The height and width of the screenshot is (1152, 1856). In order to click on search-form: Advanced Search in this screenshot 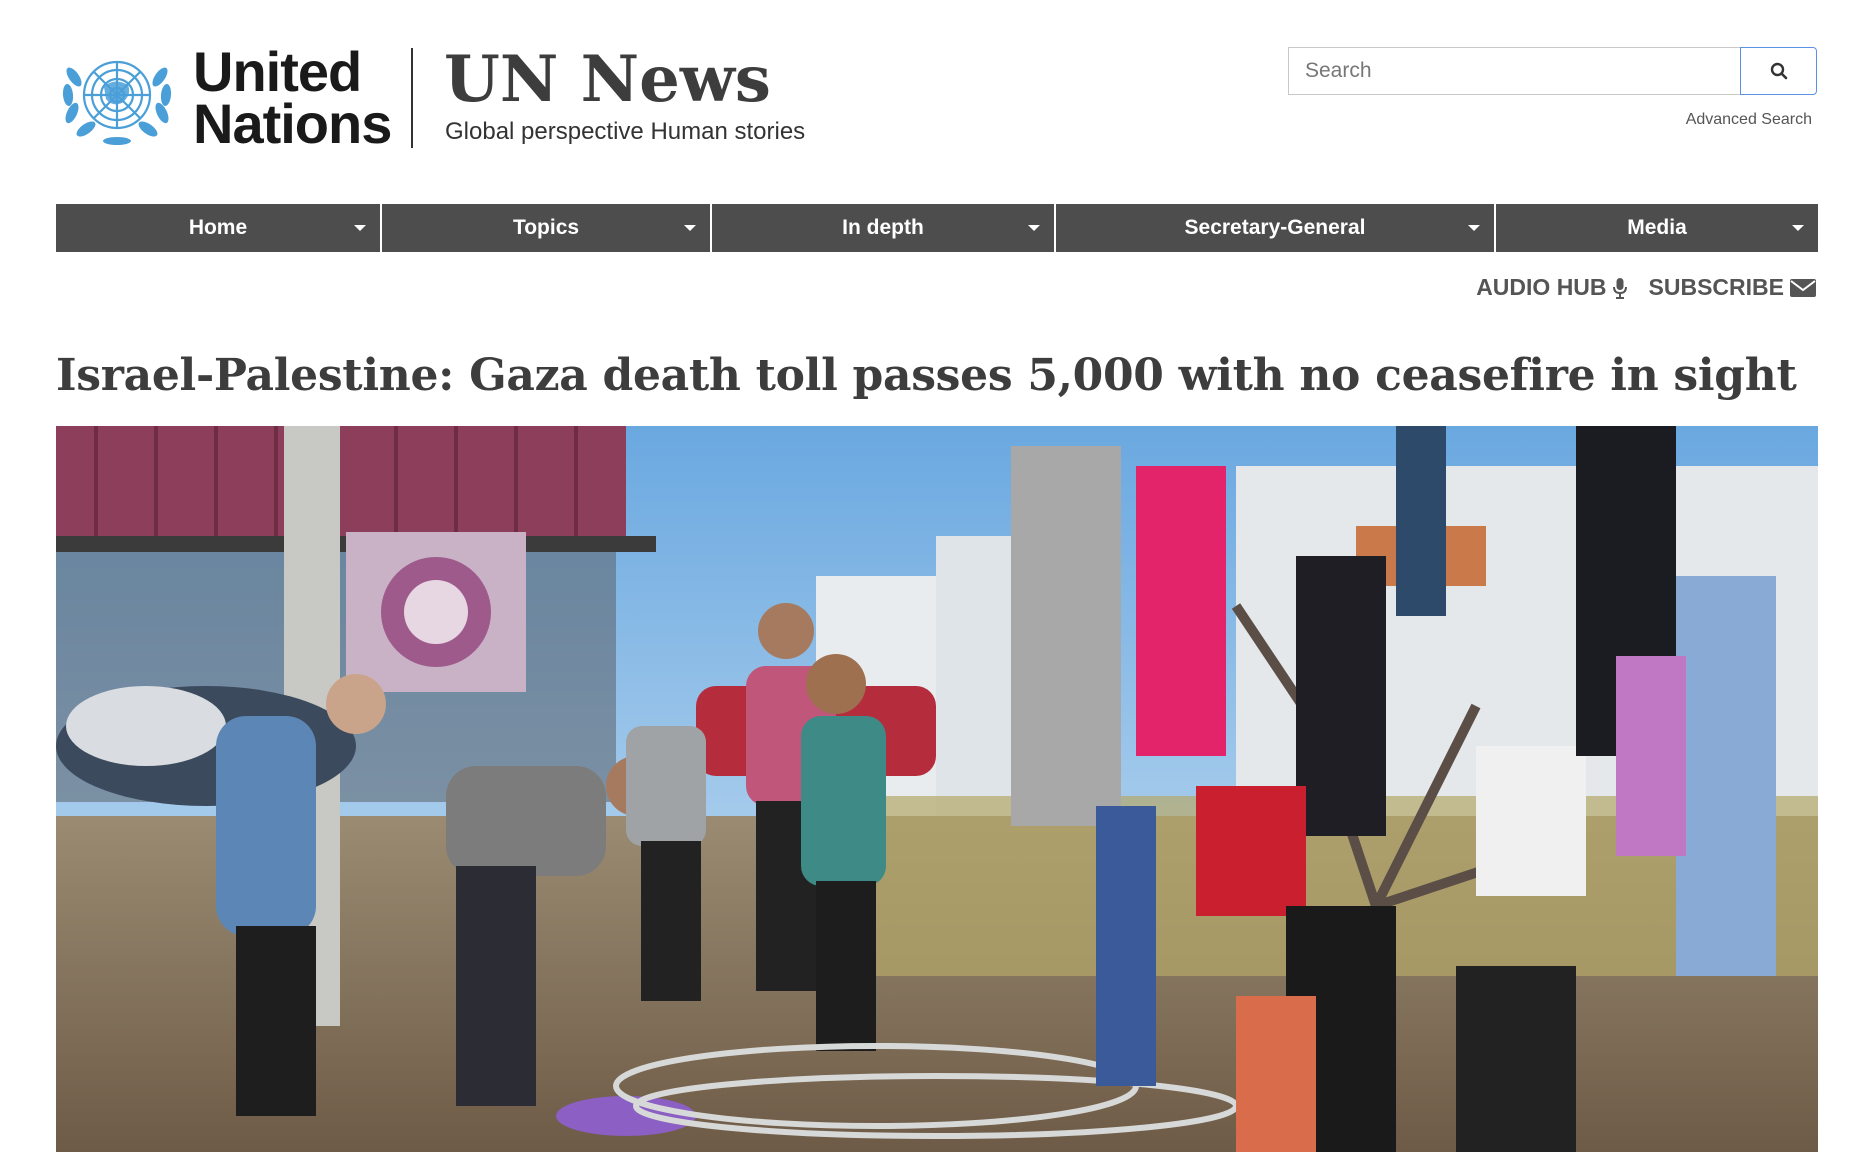, I will do `click(1553, 87)`.